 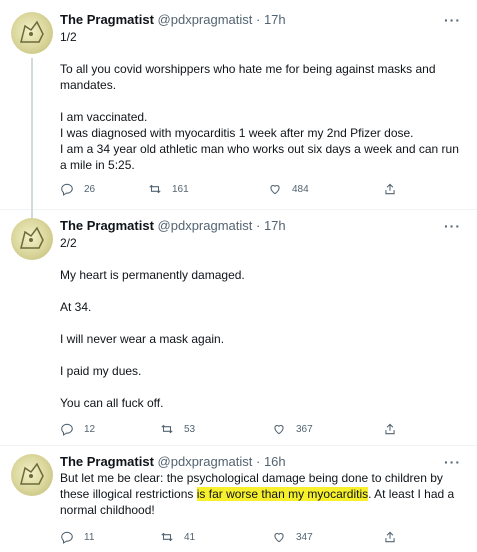 What do you see at coordinates (90, 189) in the screenshot?
I see `reply-count: 26` at bounding box center [90, 189].